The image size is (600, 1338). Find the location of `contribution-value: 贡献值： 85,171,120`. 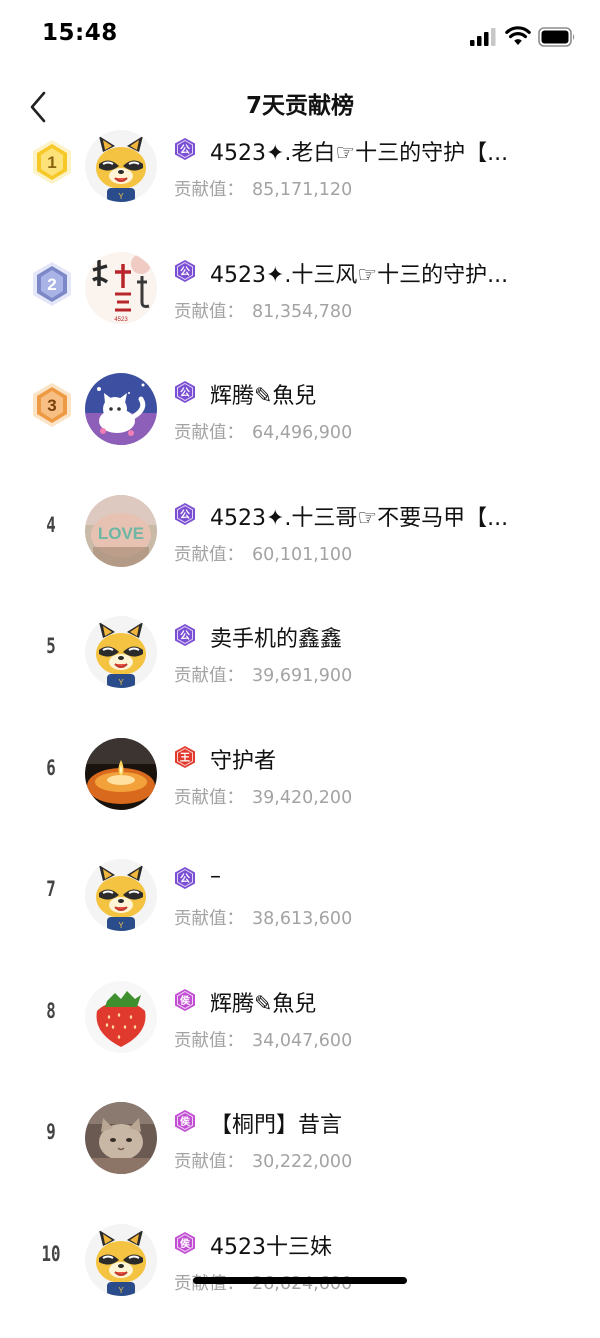

contribution-value: 贡献值： 85,171,120 is located at coordinates (263, 188).